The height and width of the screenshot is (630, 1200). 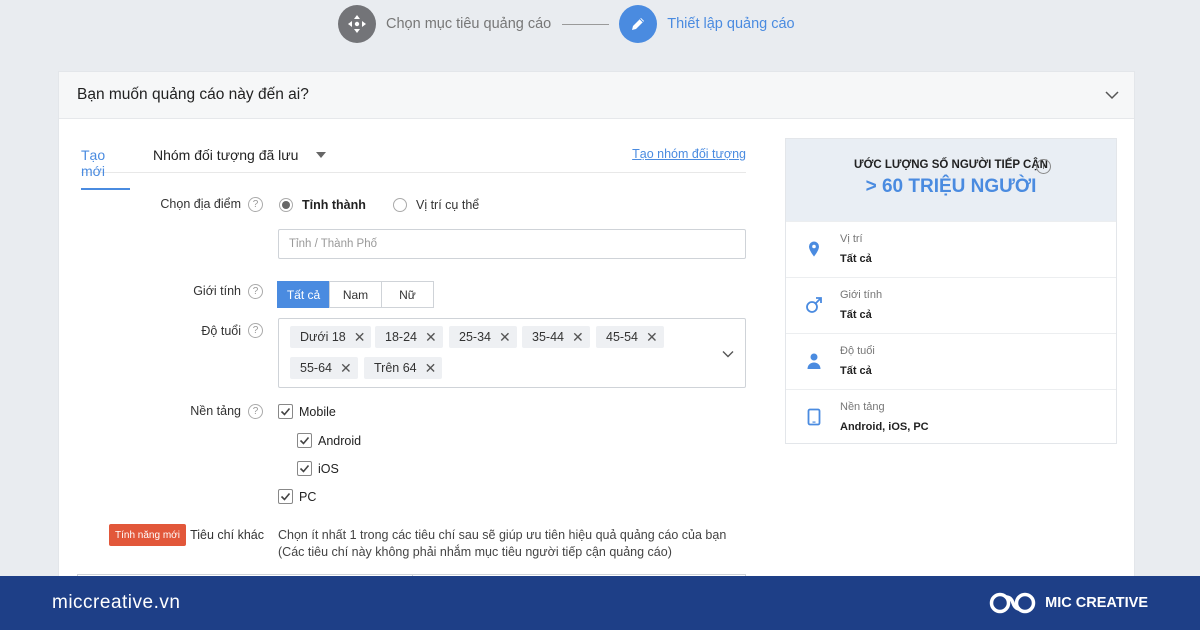 I want to click on checkbox-ios: iOS, so click(x=318, y=468).